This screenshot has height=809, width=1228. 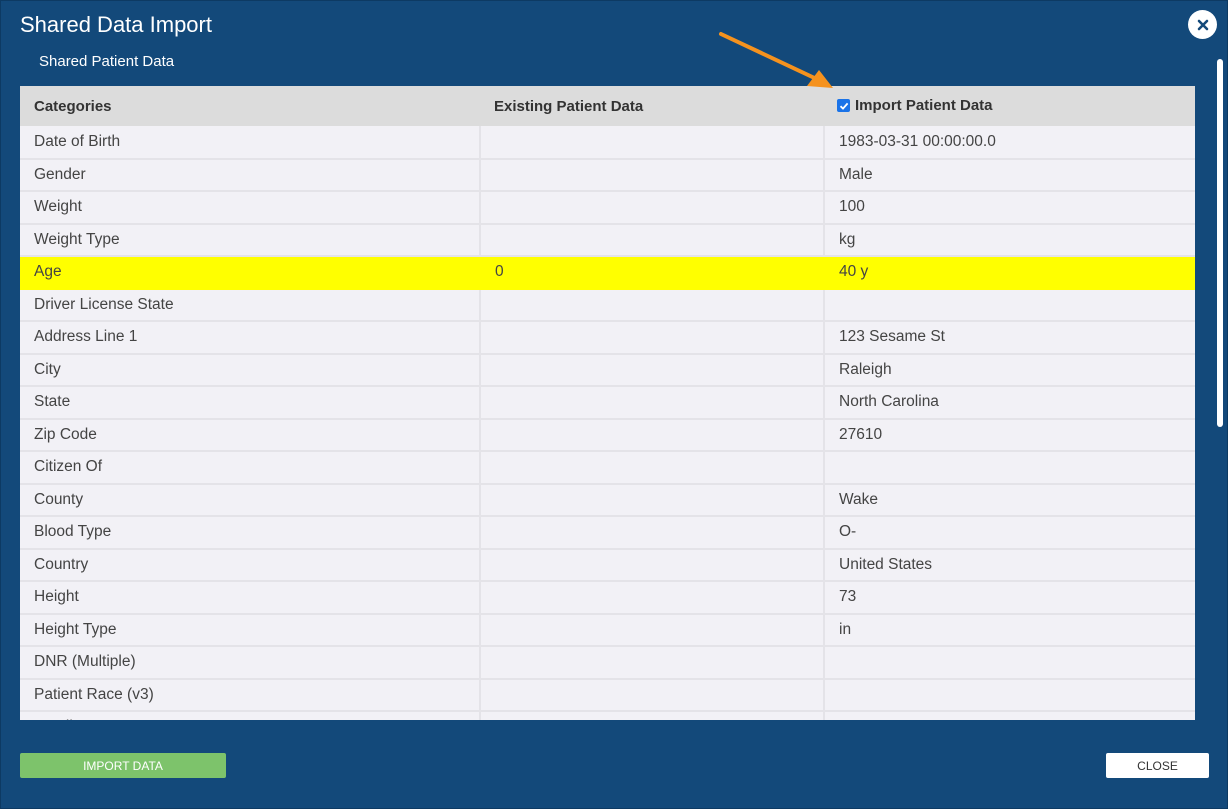 What do you see at coordinates (1009, 403) in the screenshot?
I see `cell-import: North Carolina` at bounding box center [1009, 403].